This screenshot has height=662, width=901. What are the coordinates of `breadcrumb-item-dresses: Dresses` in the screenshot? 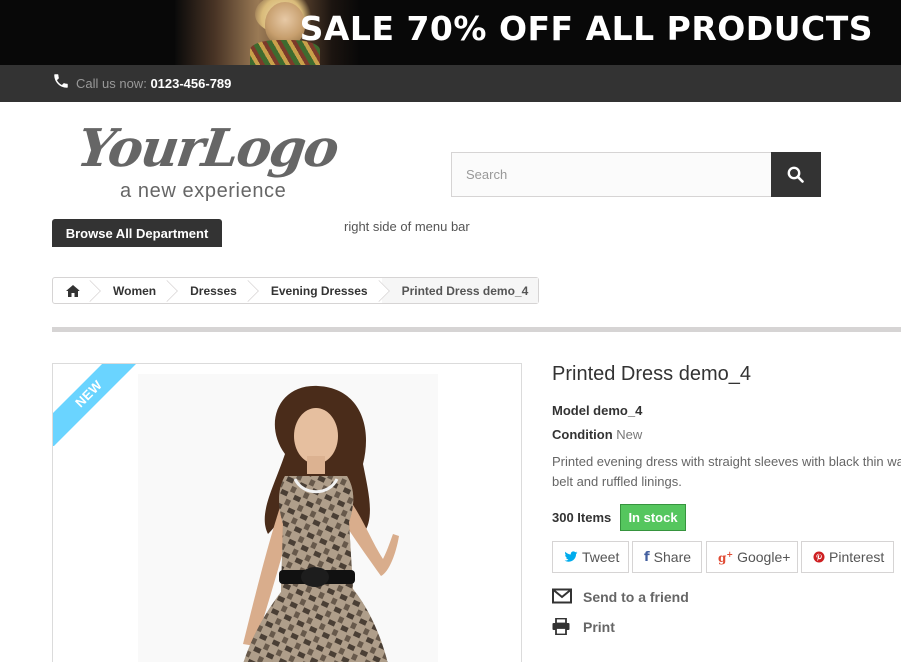 It's located at (214, 290).